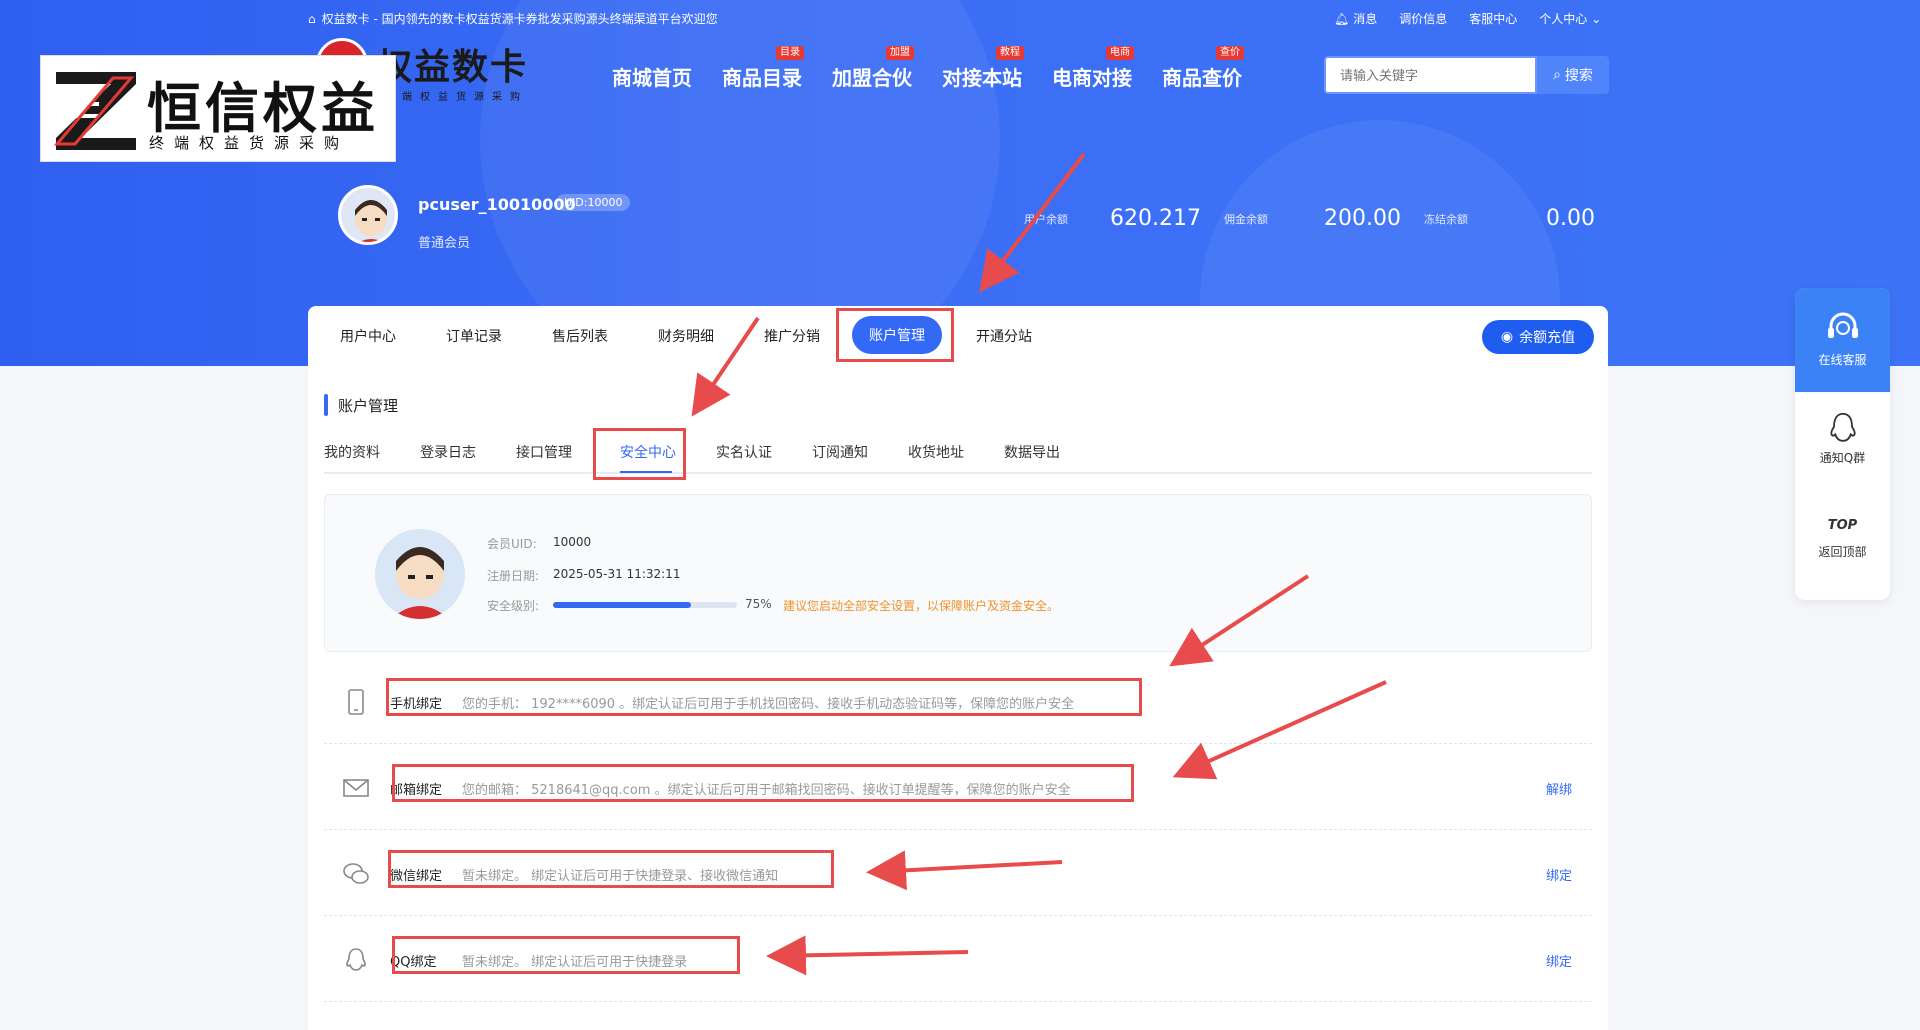 This screenshot has height=1030, width=1920. I want to click on tab-account-management: 账户管理, so click(897, 335).